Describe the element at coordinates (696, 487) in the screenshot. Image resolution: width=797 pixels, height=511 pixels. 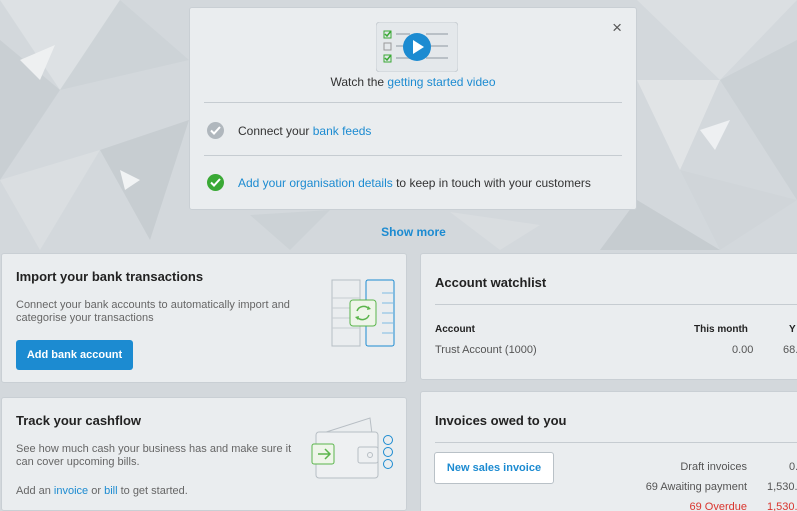
I see `awaiting-payment-link: 69 Awaiting payment` at that location.